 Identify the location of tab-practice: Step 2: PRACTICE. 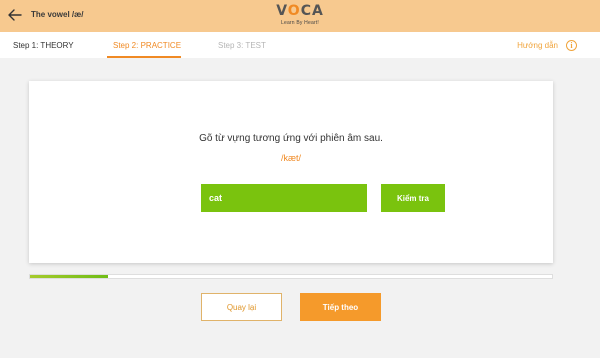
(147, 45).